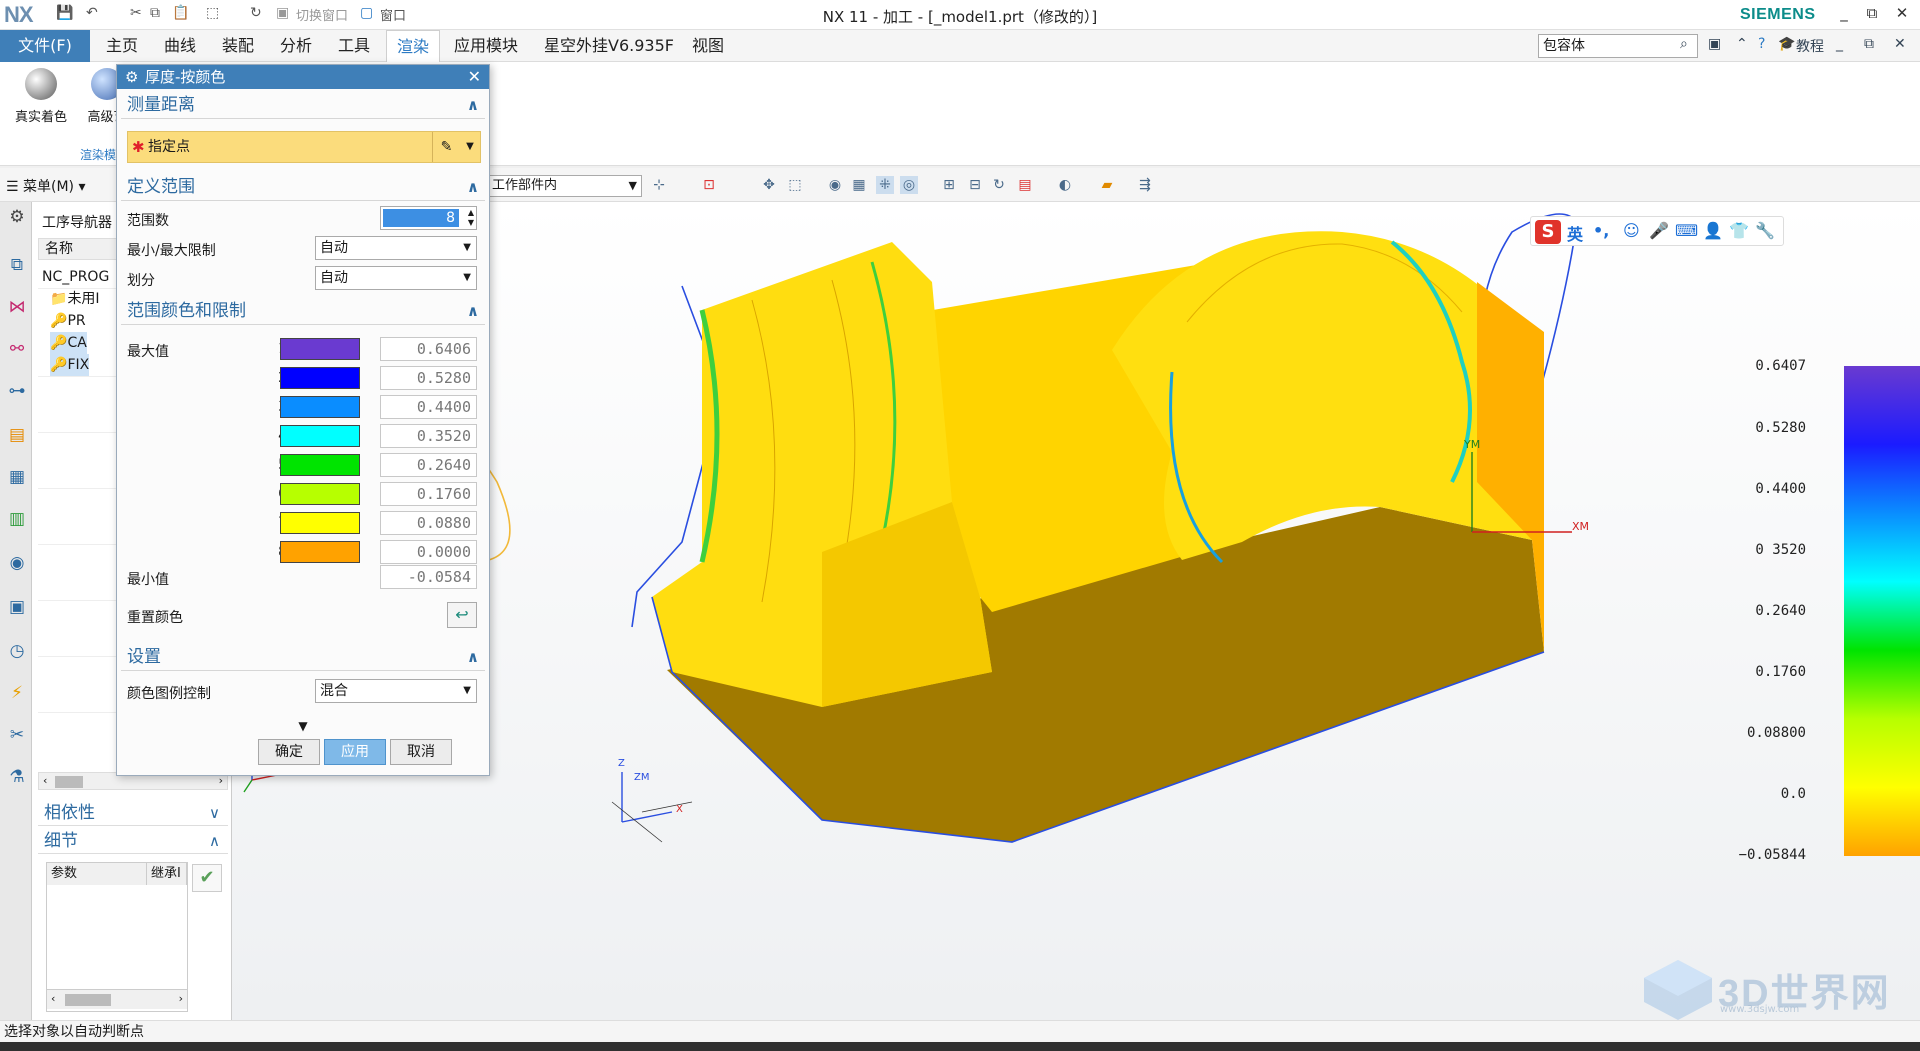 The width and height of the screenshot is (1920, 1051). What do you see at coordinates (486, 46) in the screenshot?
I see `tab-application: 应用模块` at bounding box center [486, 46].